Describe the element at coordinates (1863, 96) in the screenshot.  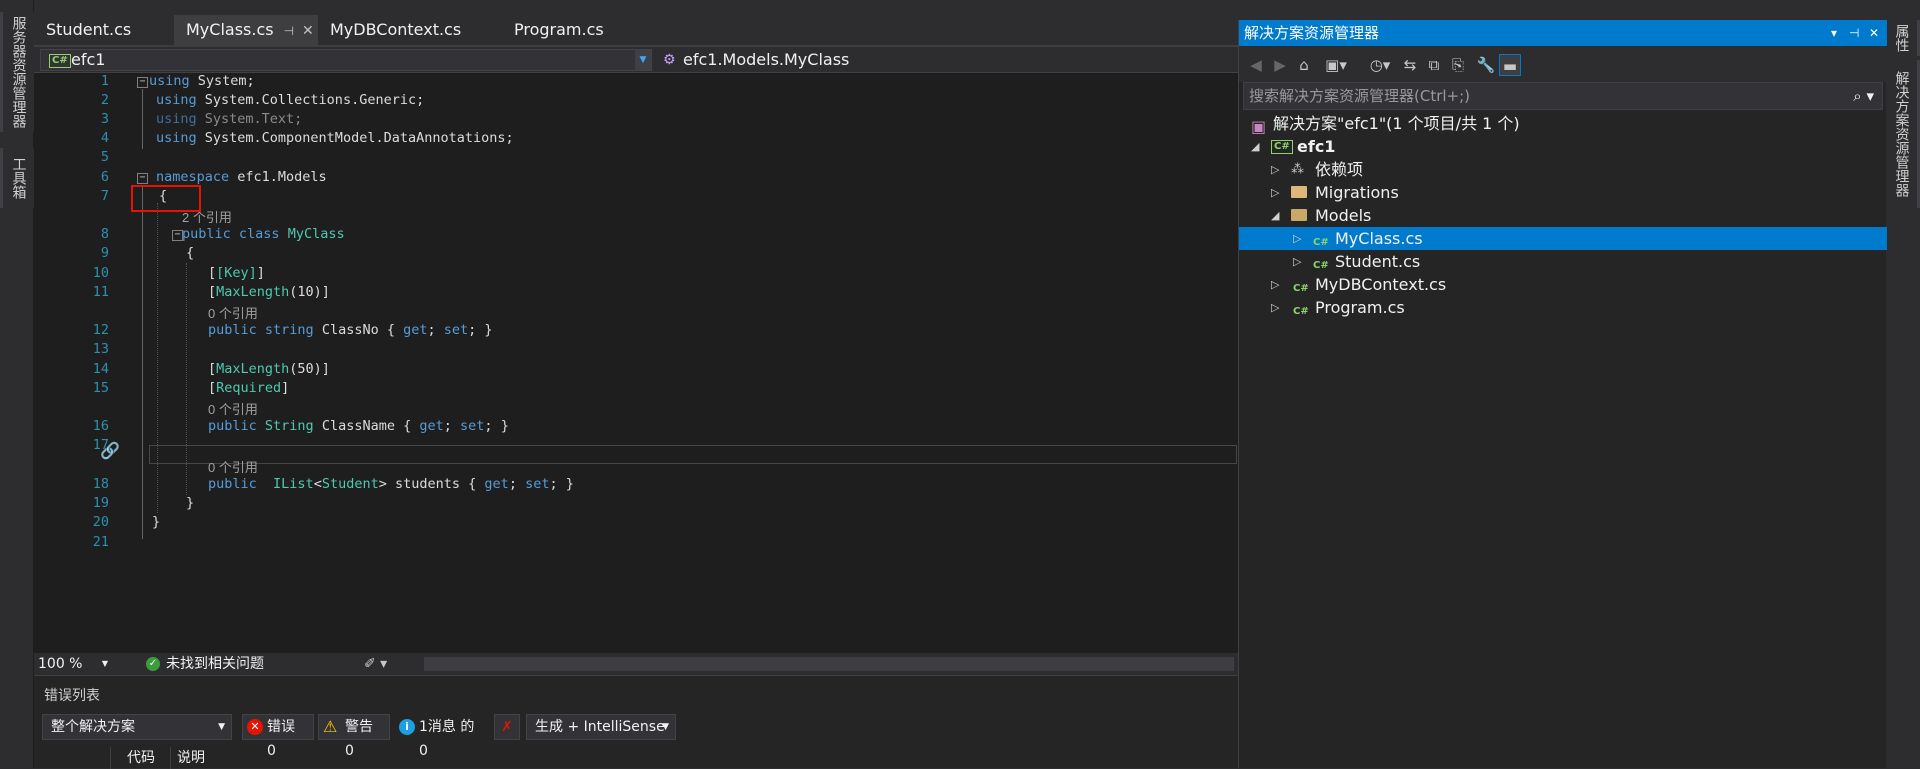
I see `search-icon: ⌕ ▾` at that location.